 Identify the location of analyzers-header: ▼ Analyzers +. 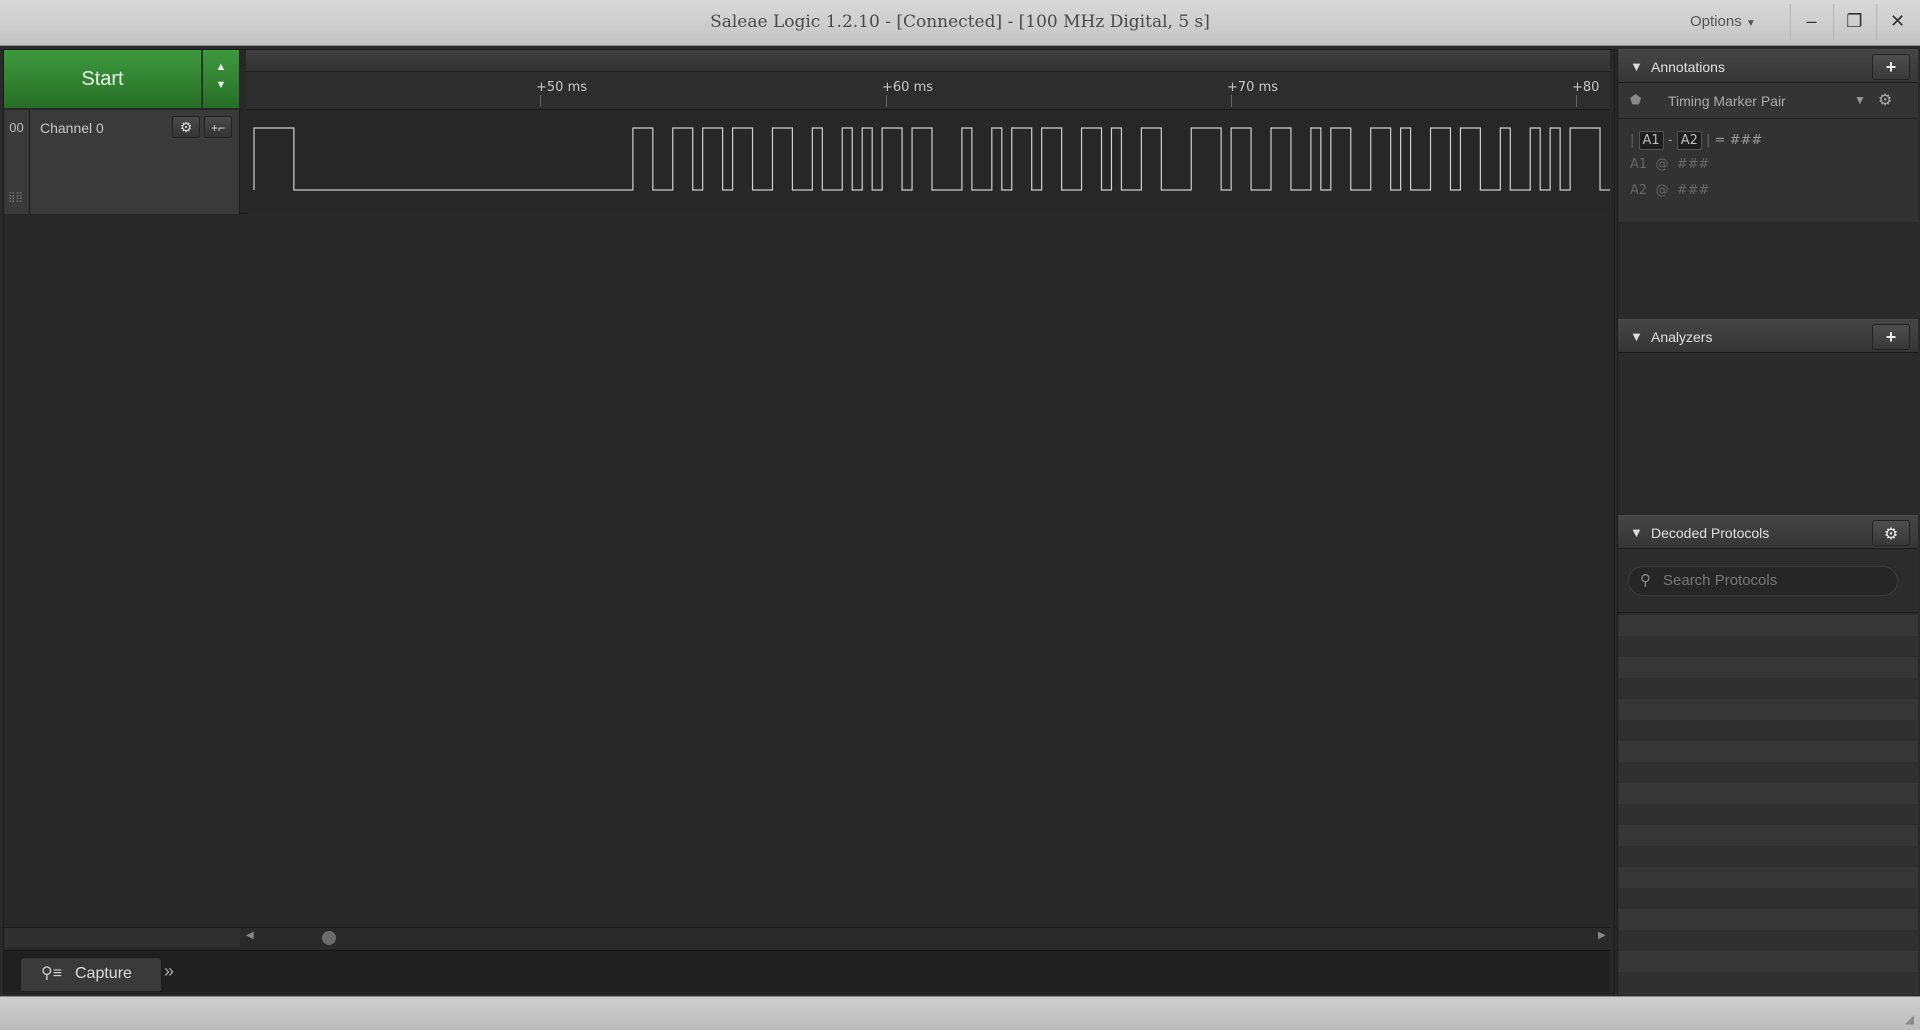
(1768, 336).